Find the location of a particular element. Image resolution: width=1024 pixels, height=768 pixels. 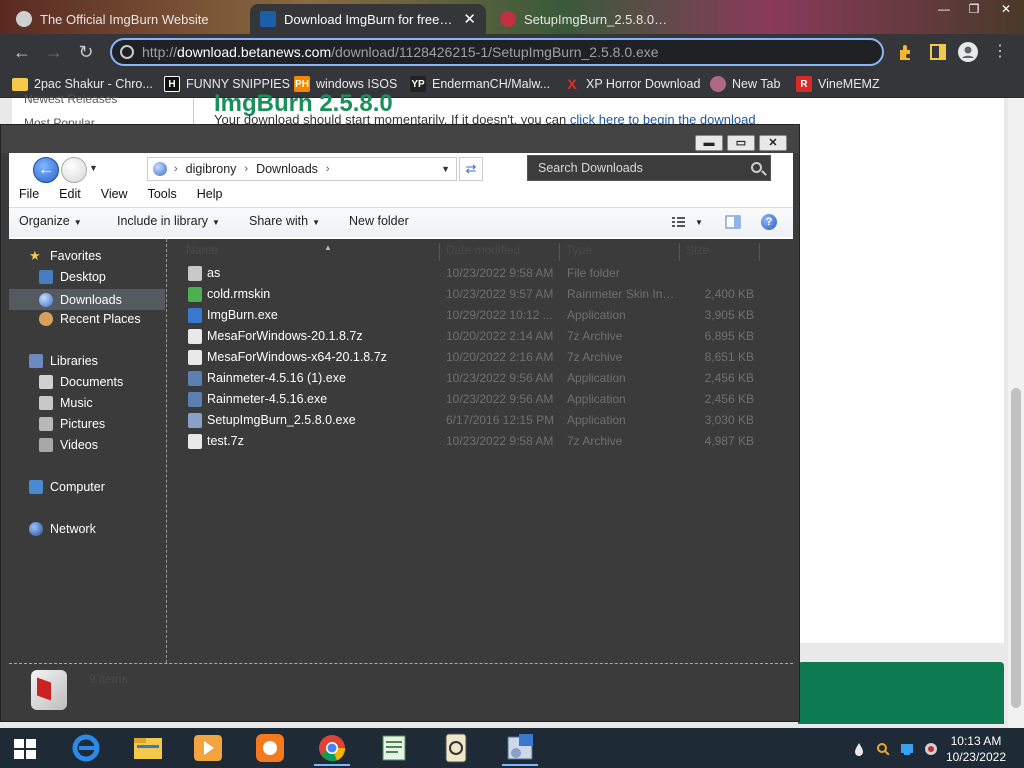

column-type: Type is located at coordinates (623, 252).